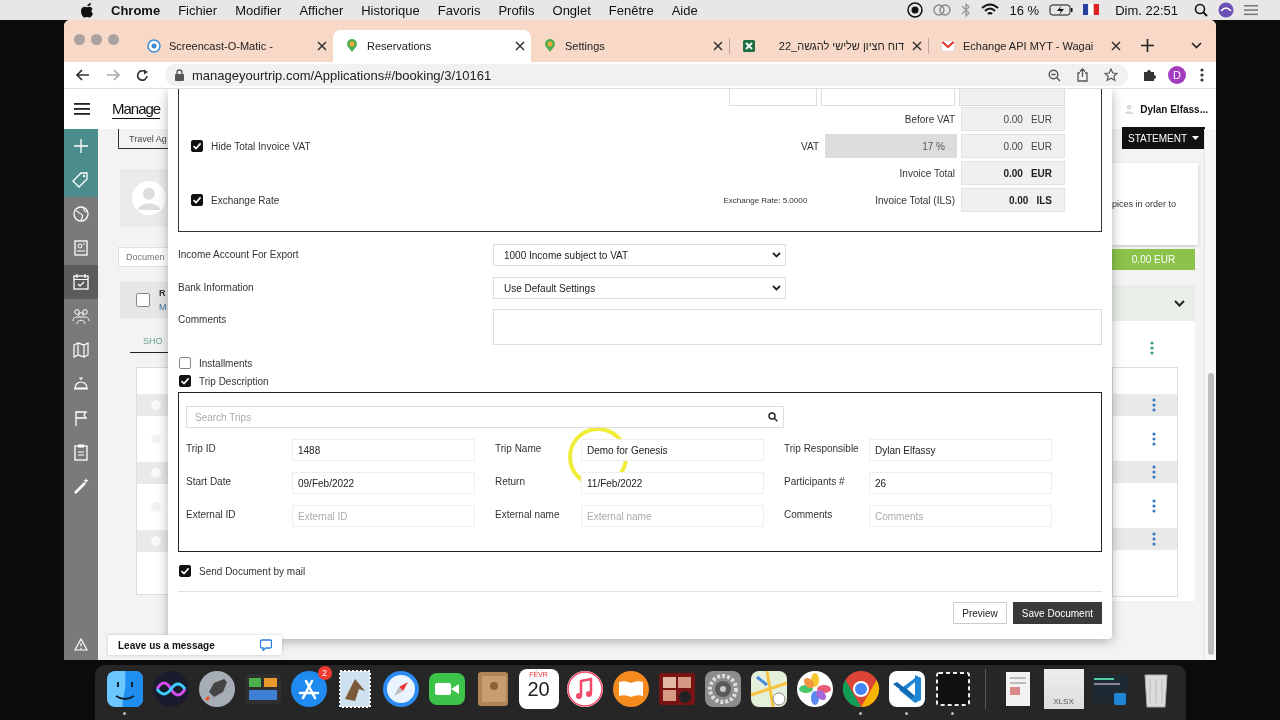  I want to click on text-field: 26, so click(960, 483).